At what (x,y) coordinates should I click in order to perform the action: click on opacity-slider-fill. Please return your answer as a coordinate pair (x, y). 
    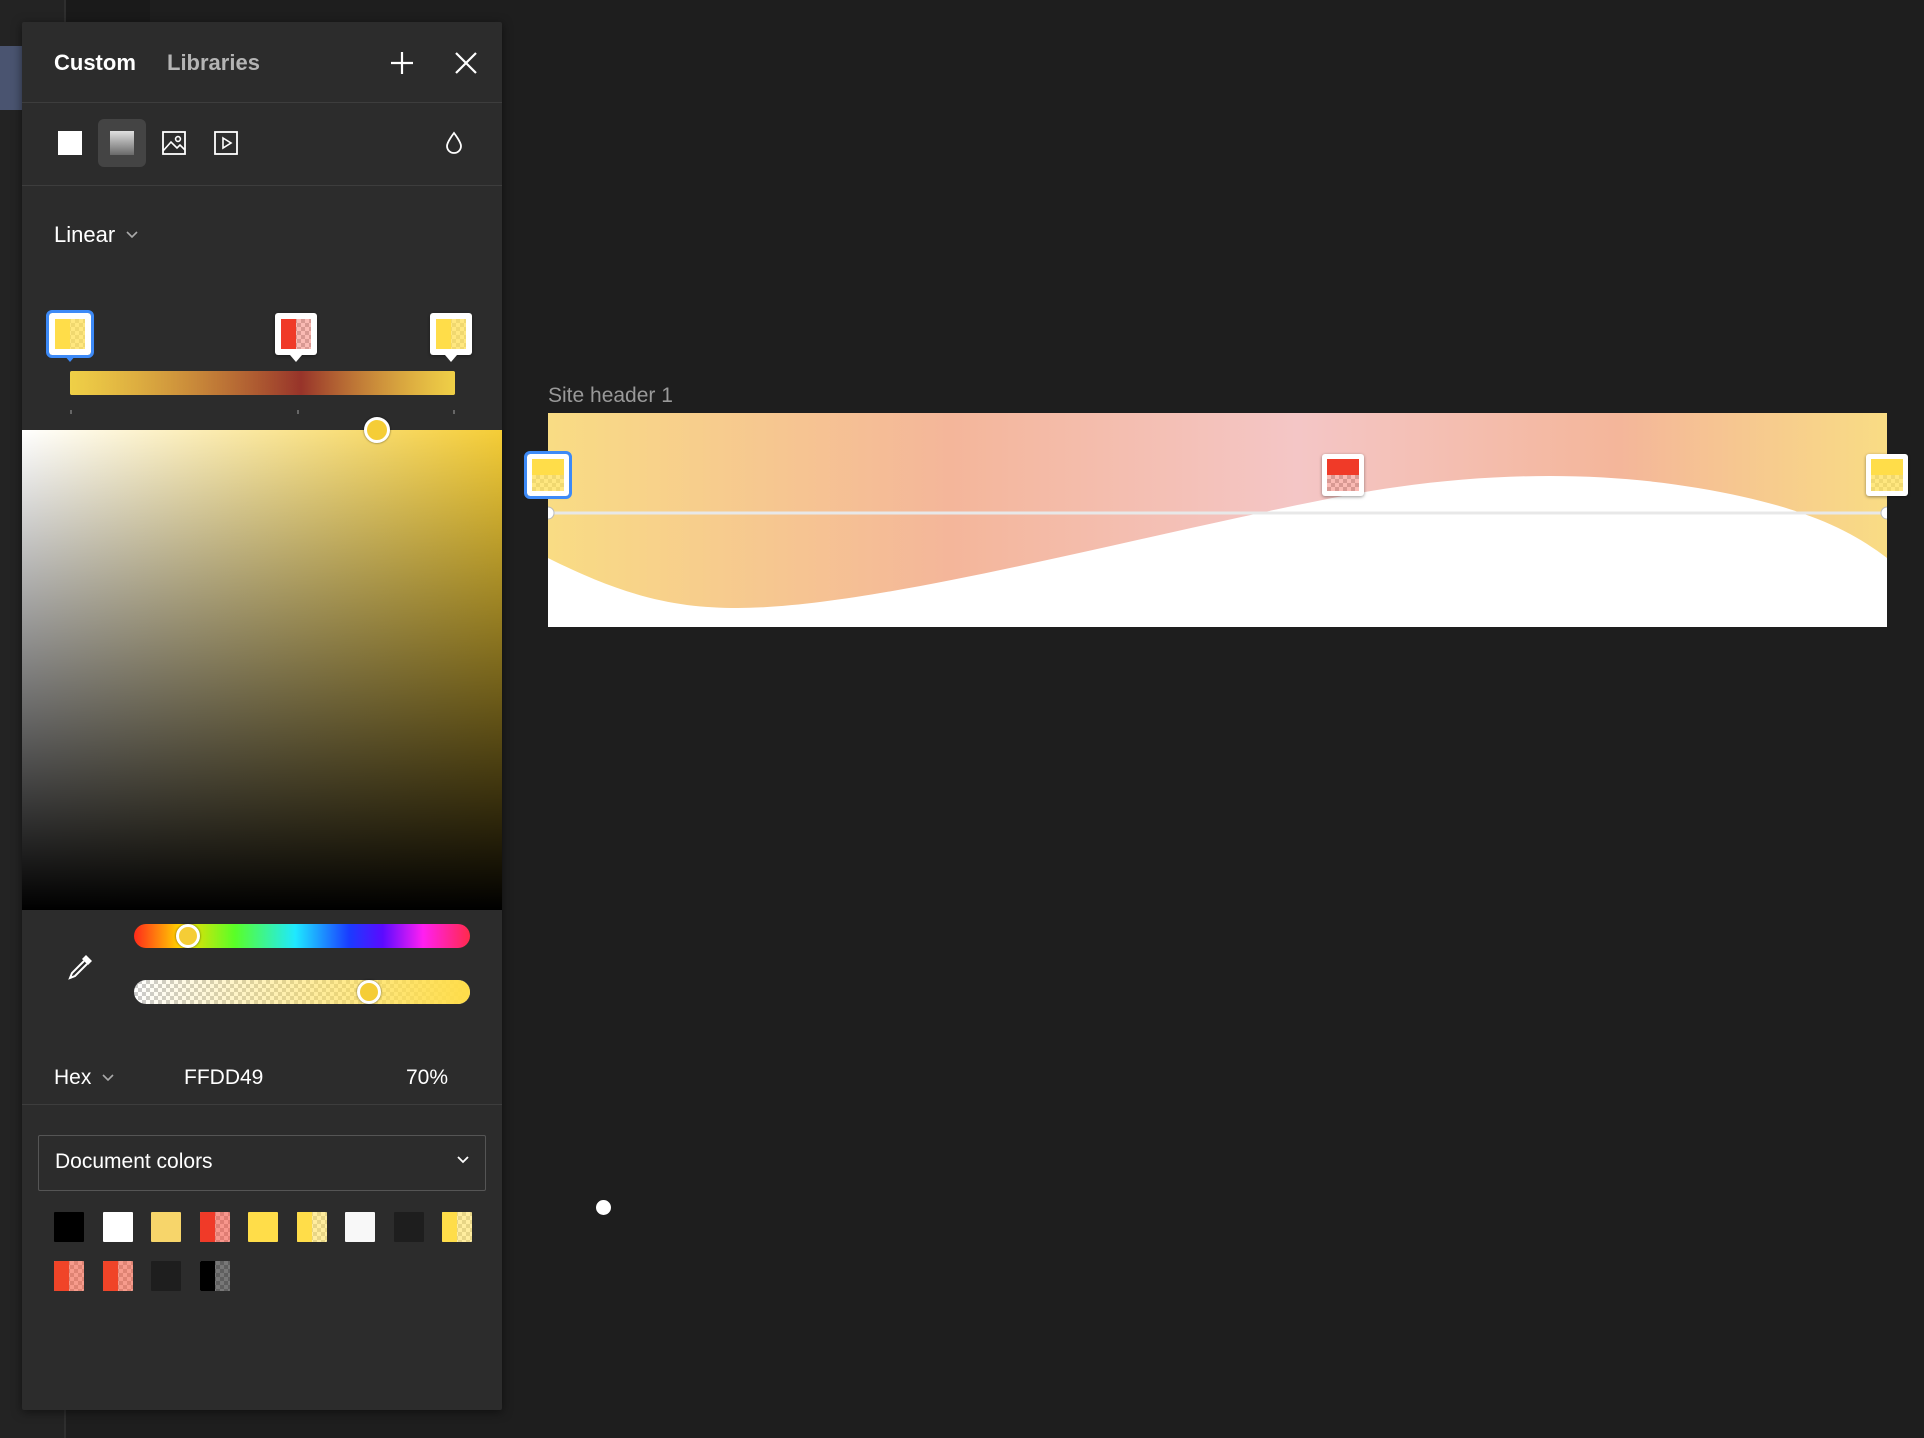
    Looking at the image, I should click on (302, 992).